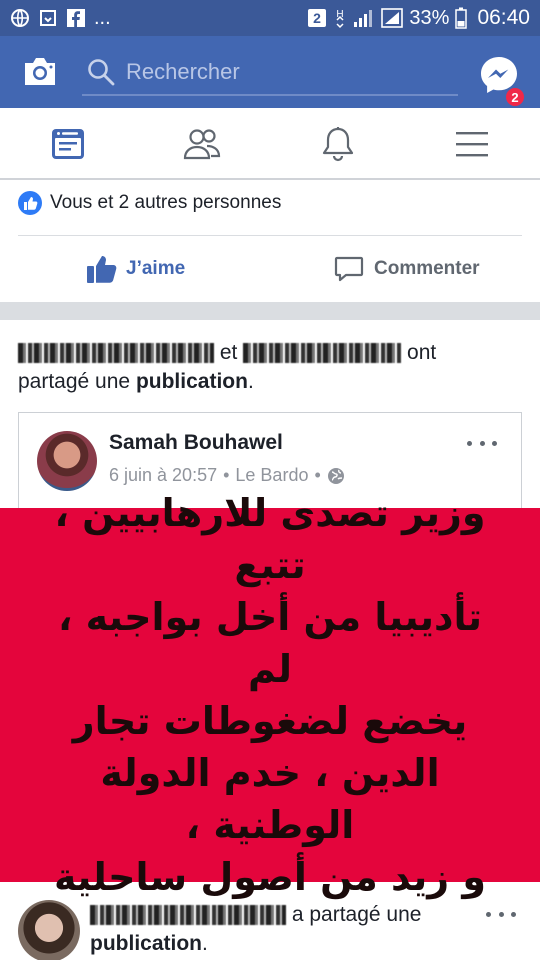 The height and width of the screenshot is (960, 540). I want to click on connector-text: et, so click(228, 352).